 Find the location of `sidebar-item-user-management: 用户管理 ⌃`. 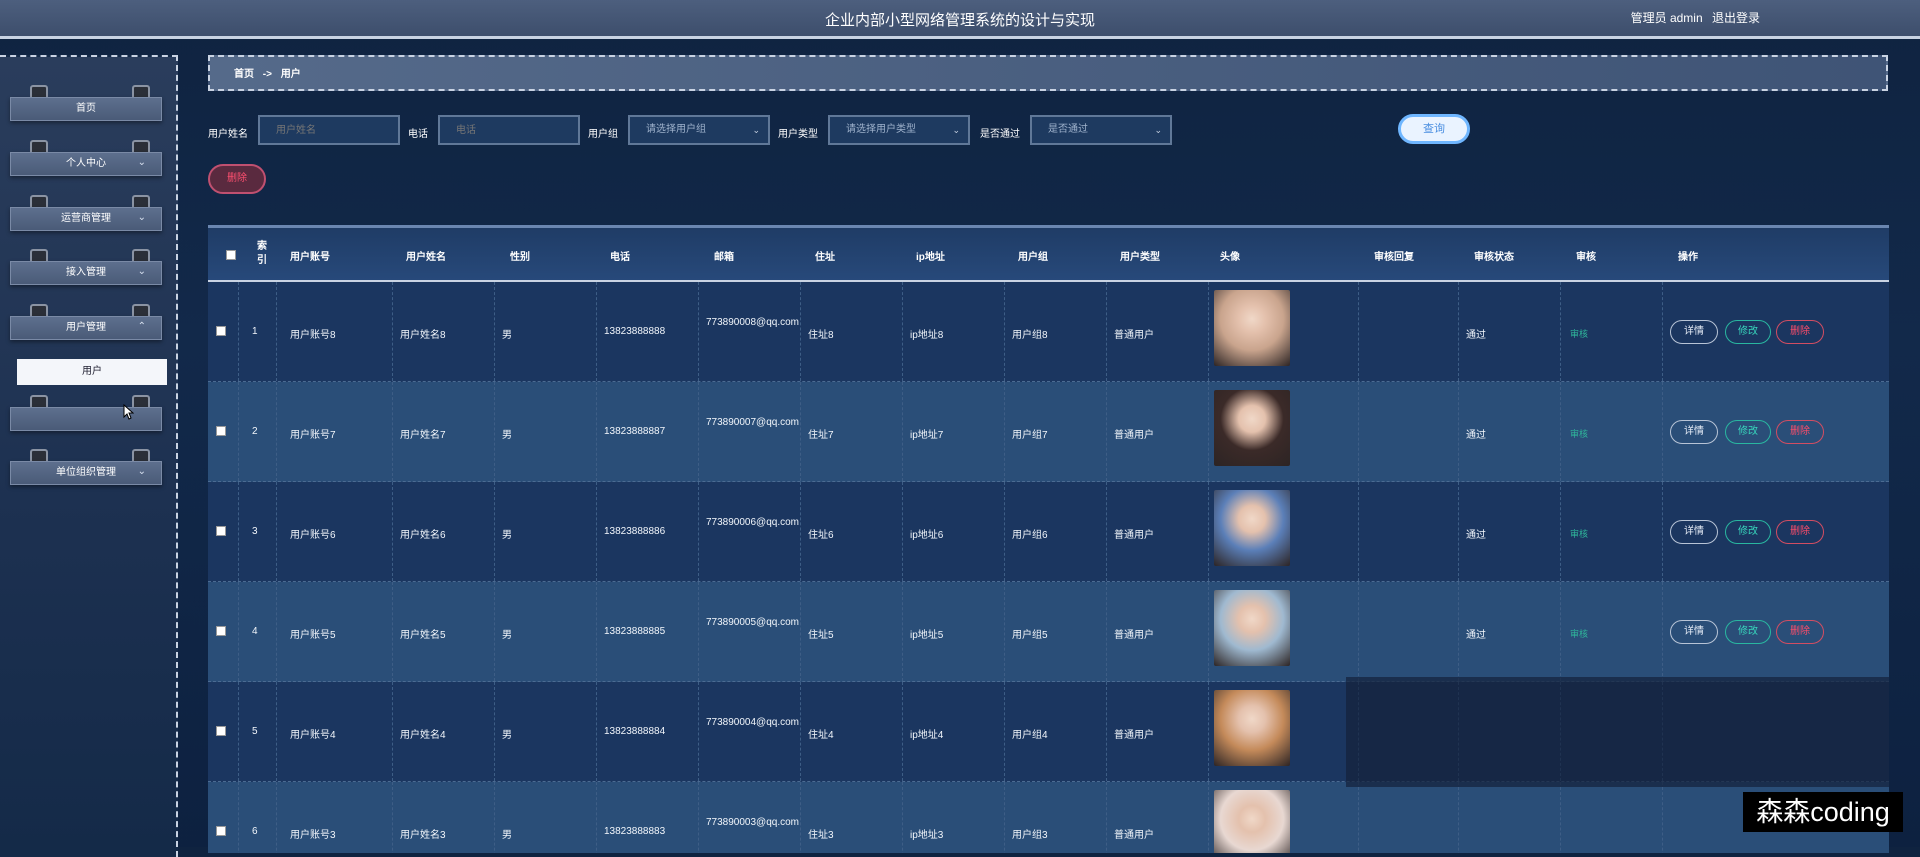

sidebar-item-user-management: 用户管理 ⌃ is located at coordinates (86, 322).